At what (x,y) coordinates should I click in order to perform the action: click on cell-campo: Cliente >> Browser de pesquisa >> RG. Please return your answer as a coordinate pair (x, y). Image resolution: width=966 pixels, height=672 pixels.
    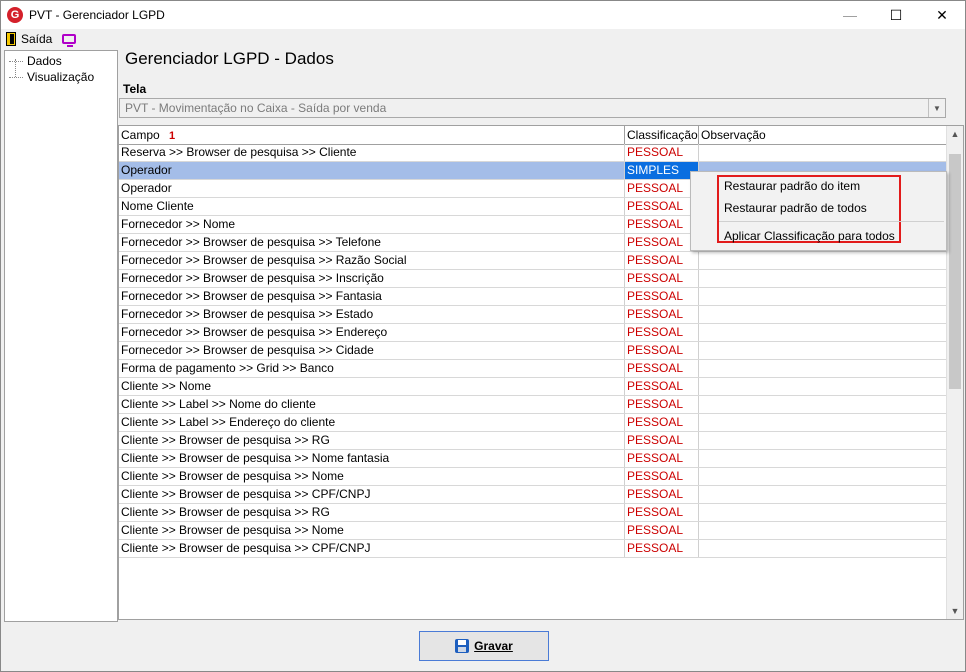
    Looking at the image, I should click on (372, 440).